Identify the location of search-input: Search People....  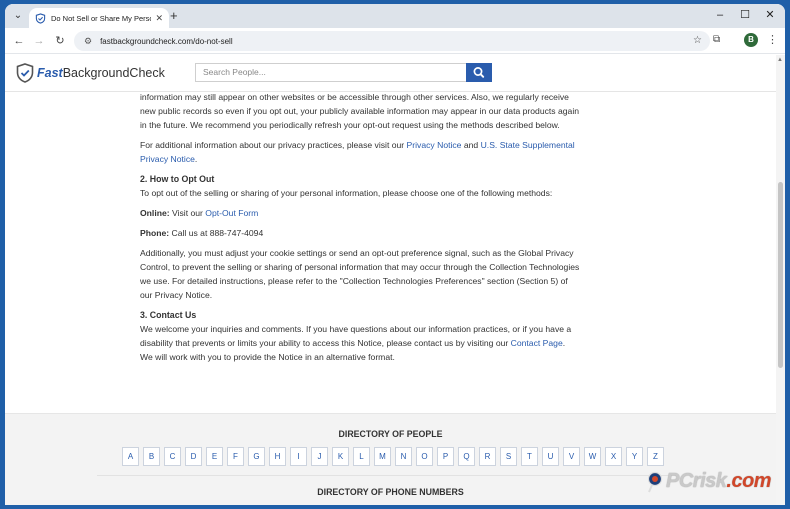
(331, 72).